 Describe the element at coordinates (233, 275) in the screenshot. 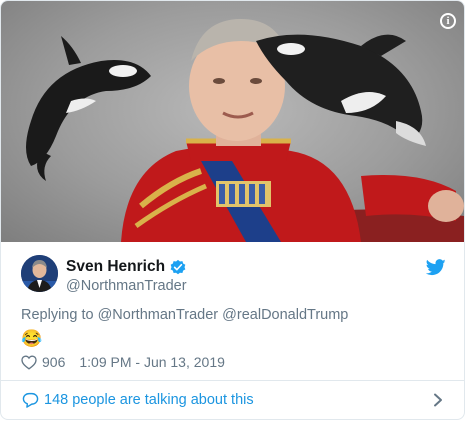

I see `author-row: Sven Henrich @NorthmanTrader` at that location.